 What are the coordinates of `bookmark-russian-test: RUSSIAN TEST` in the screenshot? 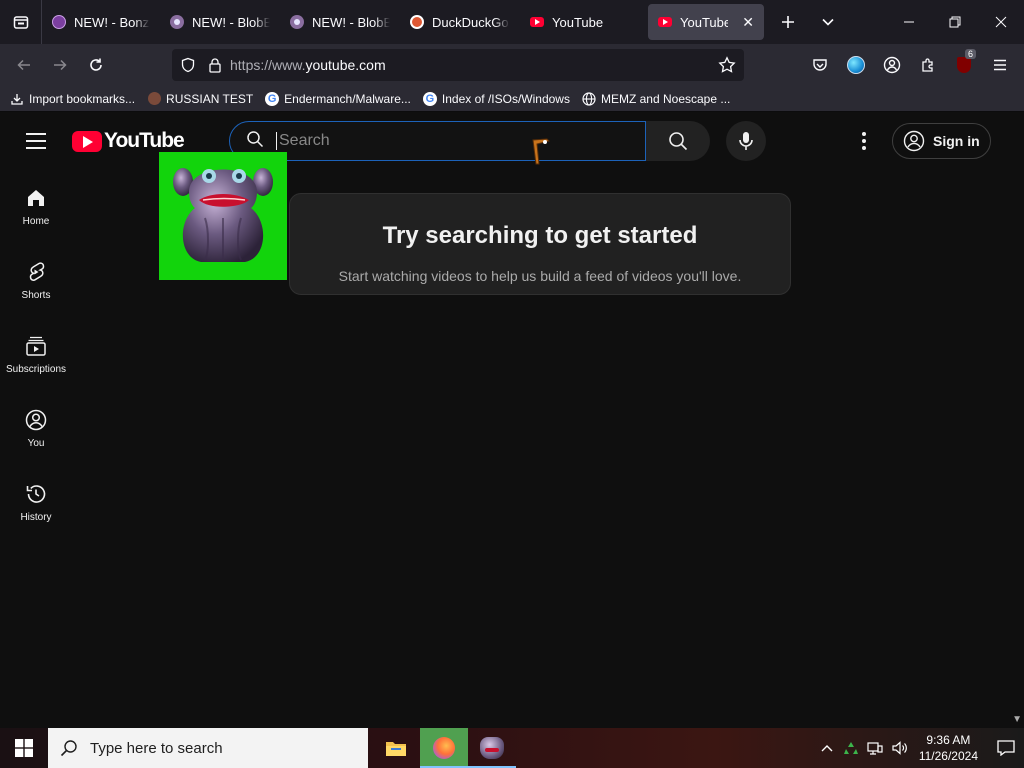 It's located at (200, 99).